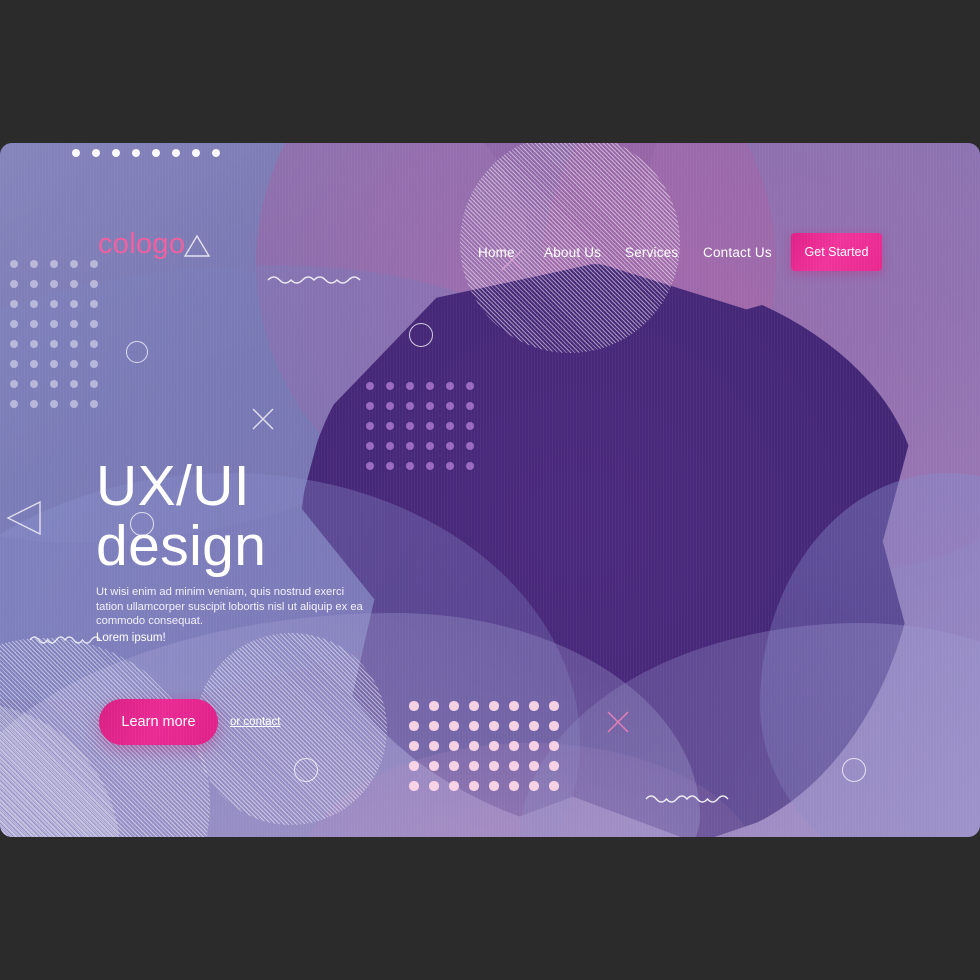 The width and height of the screenshot is (980, 980). What do you see at coordinates (572, 252) in the screenshot?
I see `nav-about-us: About Us` at bounding box center [572, 252].